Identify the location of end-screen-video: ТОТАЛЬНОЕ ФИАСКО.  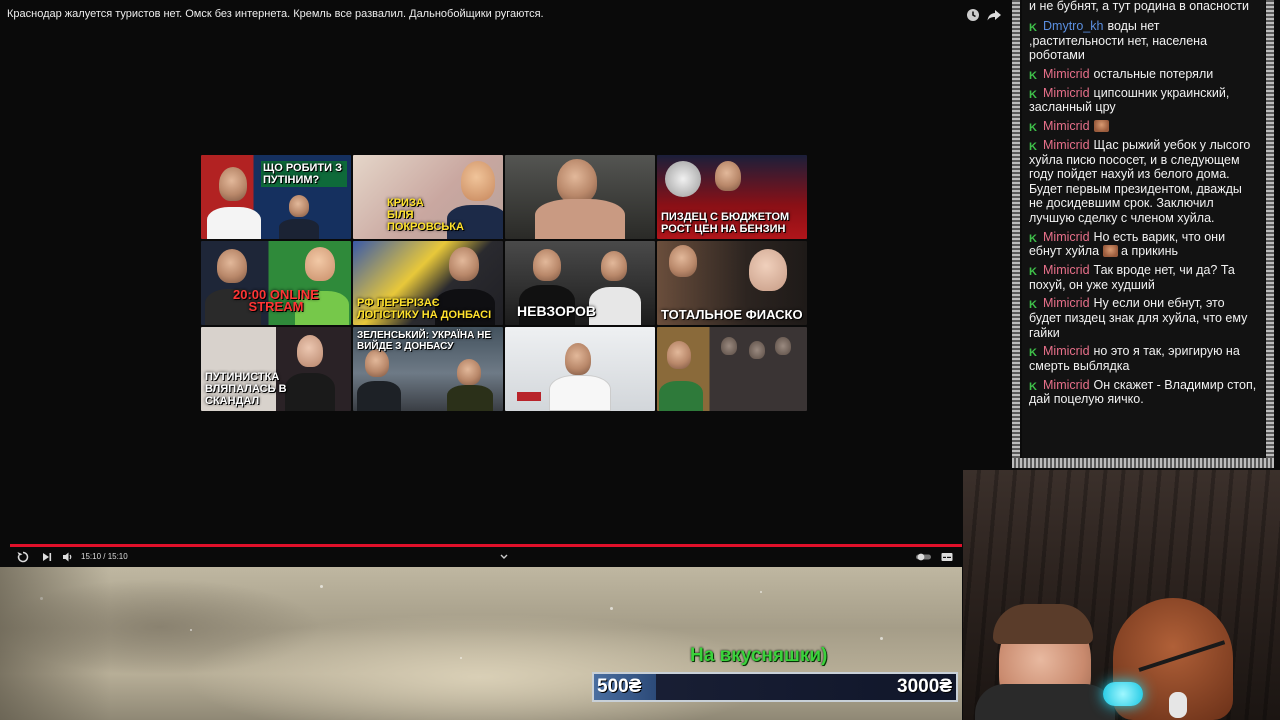
(732, 283).